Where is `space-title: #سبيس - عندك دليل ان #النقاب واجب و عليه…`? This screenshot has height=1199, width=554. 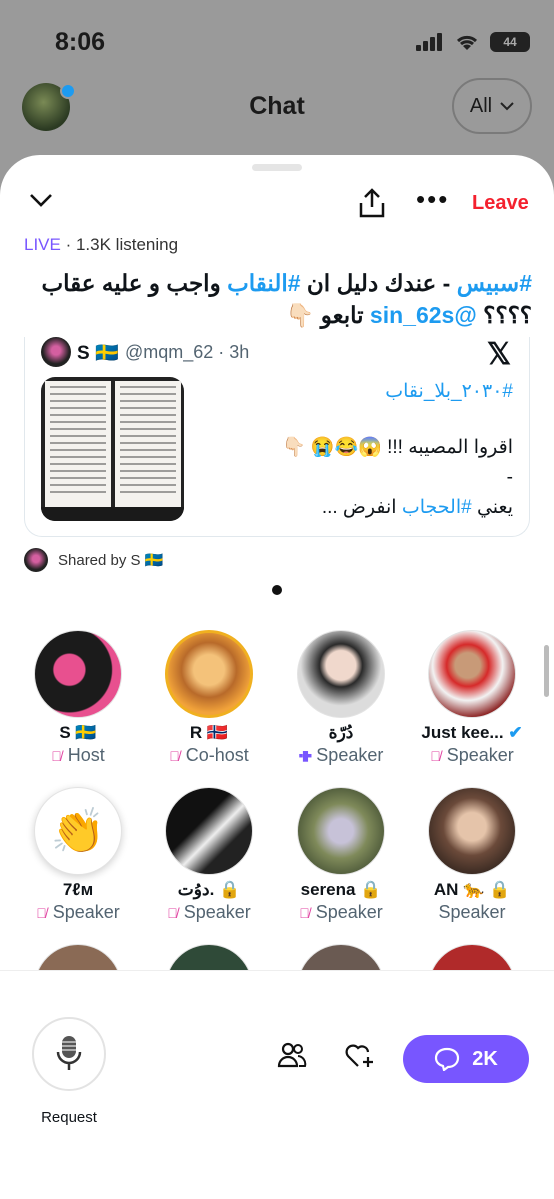 space-title: #سبيس - عندك دليل ان #النقاب واجب و عليه… is located at coordinates (276, 299).